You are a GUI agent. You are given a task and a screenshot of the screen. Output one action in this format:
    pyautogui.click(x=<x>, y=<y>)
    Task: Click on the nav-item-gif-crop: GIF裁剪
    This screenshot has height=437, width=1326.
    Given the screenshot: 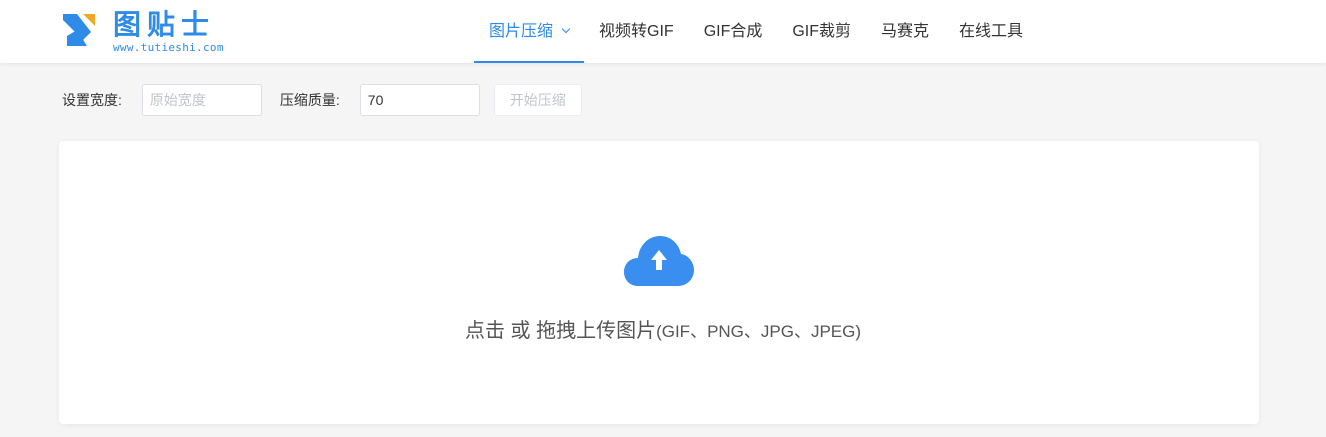 What is the action you would take?
    pyautogui.click(x=821, y=31)
    